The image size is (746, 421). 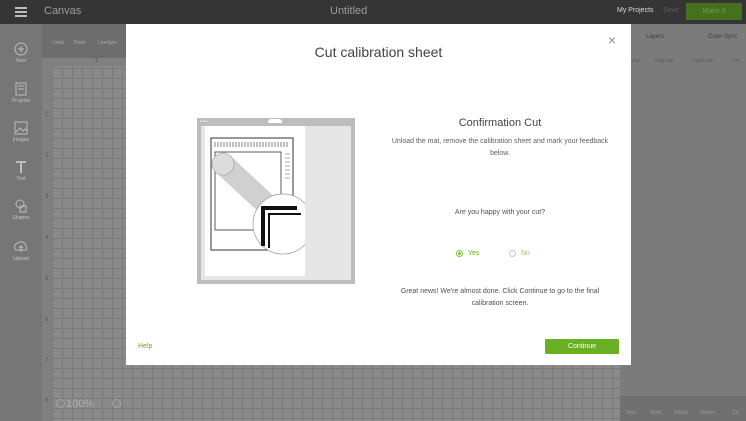 I want to click on calibration-print-graphic, so click(x=262, y=196).